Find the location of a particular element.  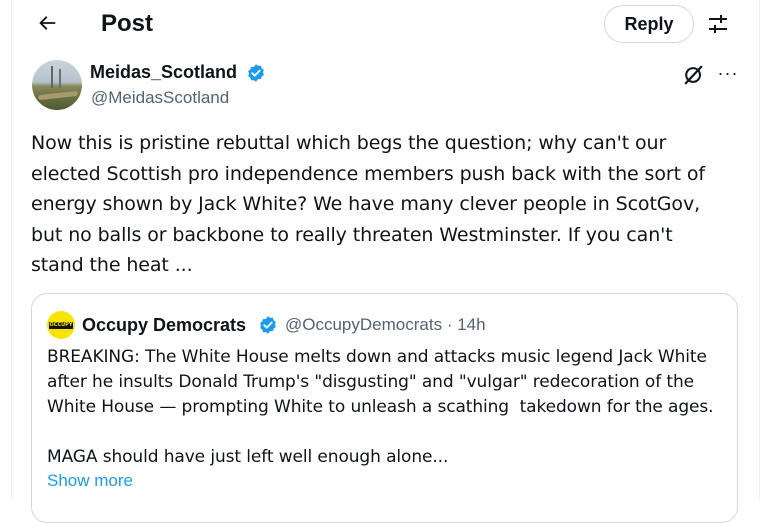

reply-button: Reply is located at coordinates (649, 24).